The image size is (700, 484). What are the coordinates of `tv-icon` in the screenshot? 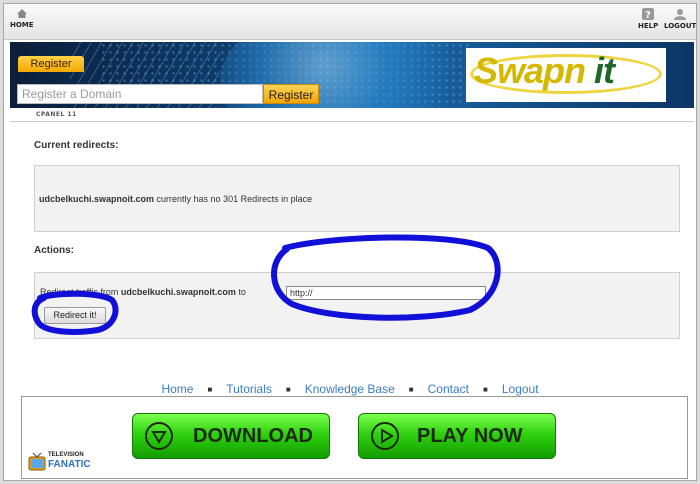 It's located at (37, 461).